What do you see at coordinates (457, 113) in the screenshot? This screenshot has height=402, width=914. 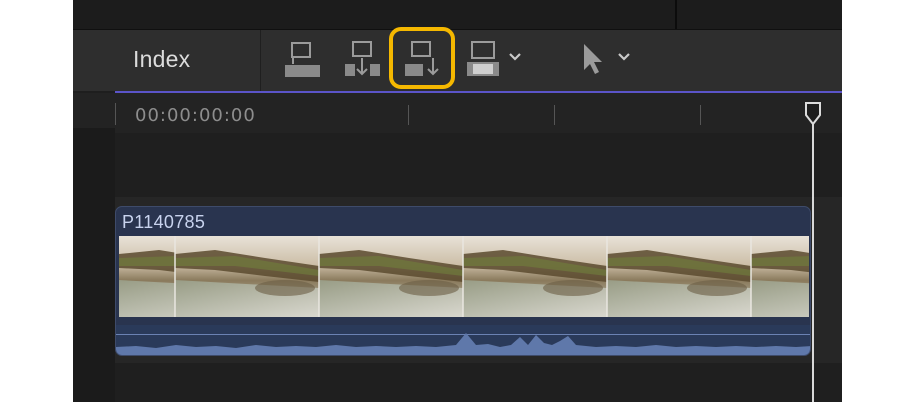 I see `timeline-ruler: 00:00:00:00` at bounding box center [457, 113].